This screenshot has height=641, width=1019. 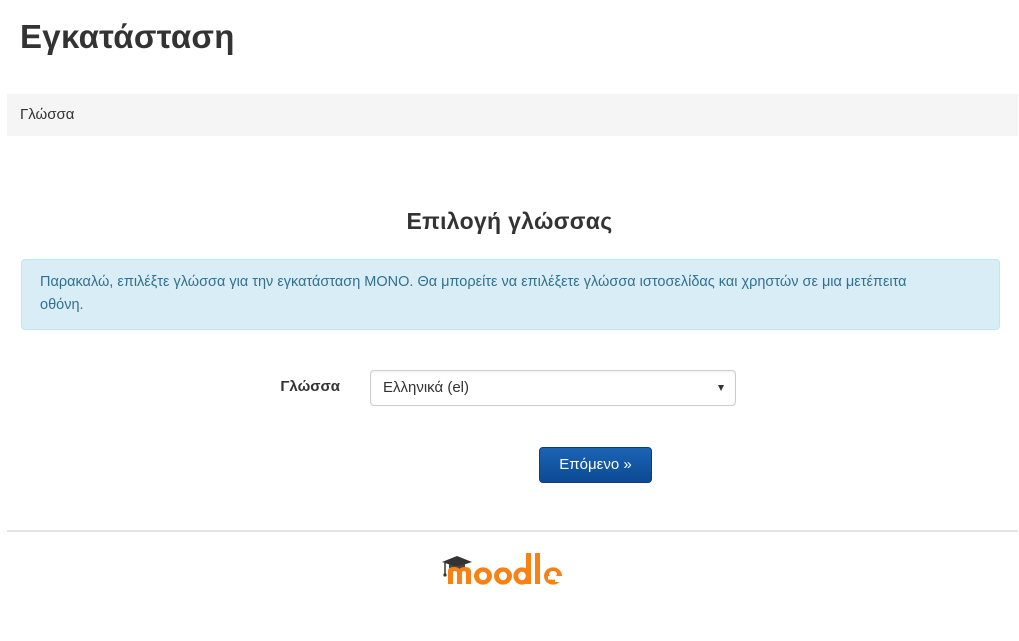 I want to click on chevron-down-icon, so click(x=721, y=388).